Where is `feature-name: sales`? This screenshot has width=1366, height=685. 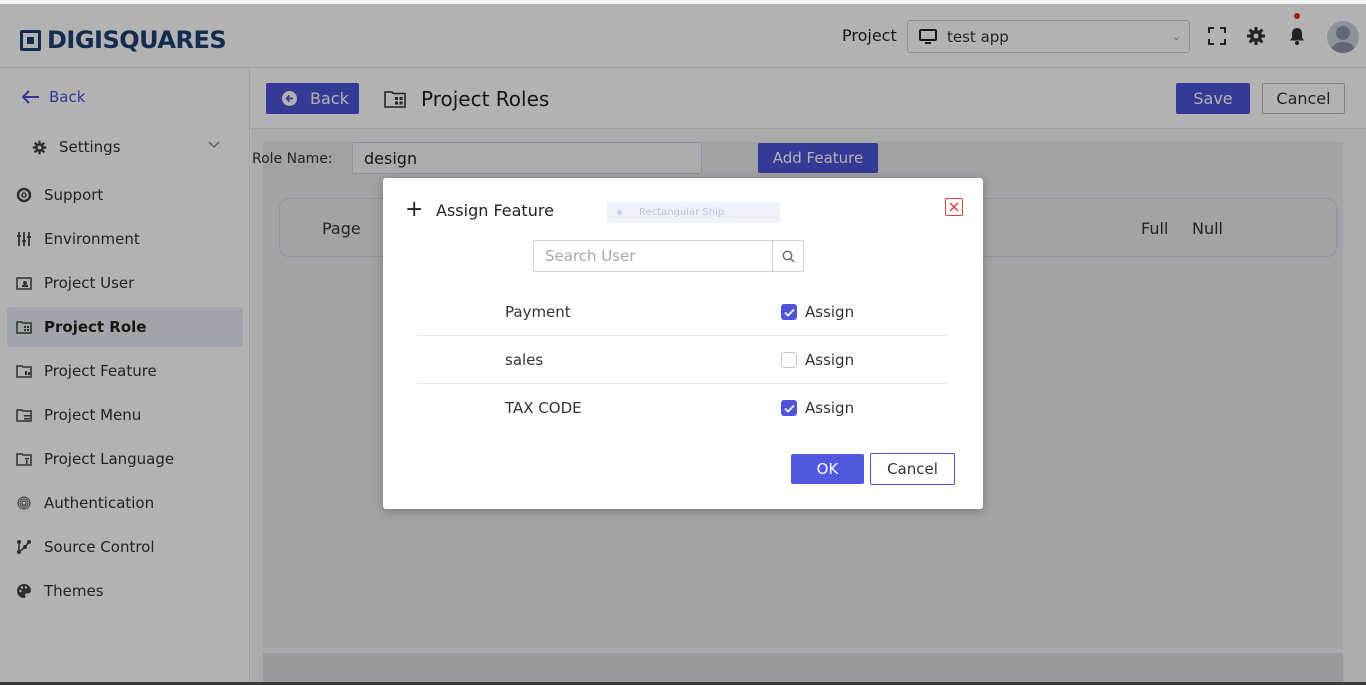 feature-name: sales is located at coordinates (524, 360).